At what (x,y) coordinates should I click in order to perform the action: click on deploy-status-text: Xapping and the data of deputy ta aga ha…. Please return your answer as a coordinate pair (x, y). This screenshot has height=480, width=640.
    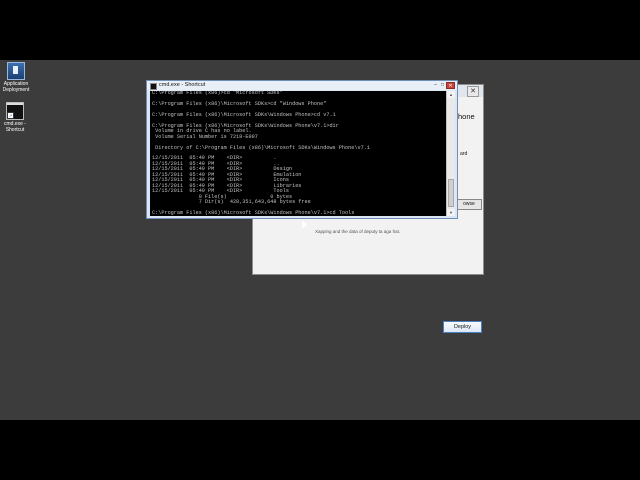
    Looking at the image, I should click on (358, 231).